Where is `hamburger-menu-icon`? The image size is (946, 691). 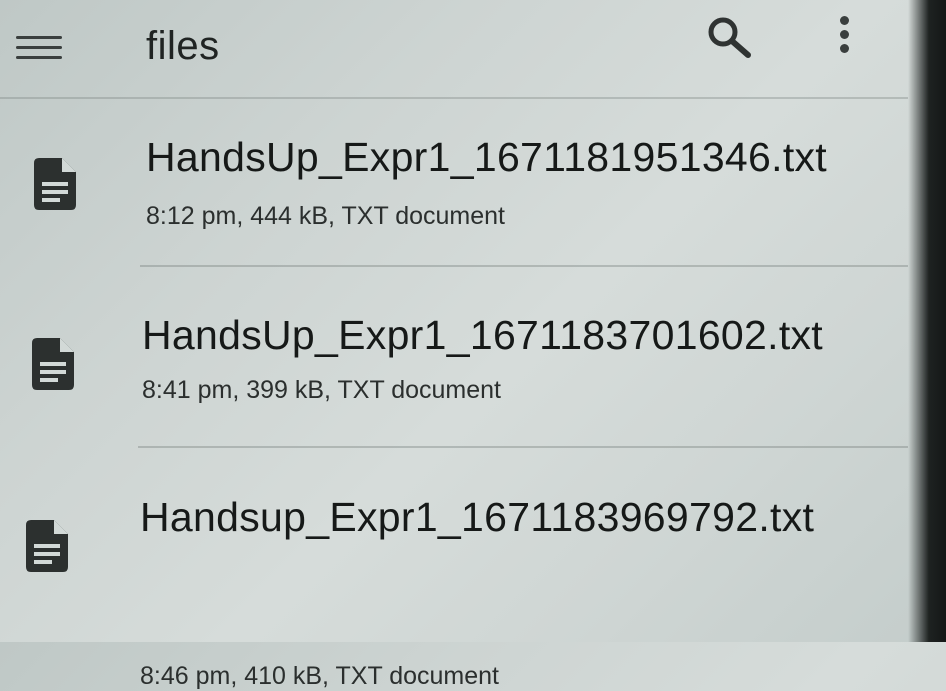 hamburger-menu-icon is located at coordinates (39, 48).